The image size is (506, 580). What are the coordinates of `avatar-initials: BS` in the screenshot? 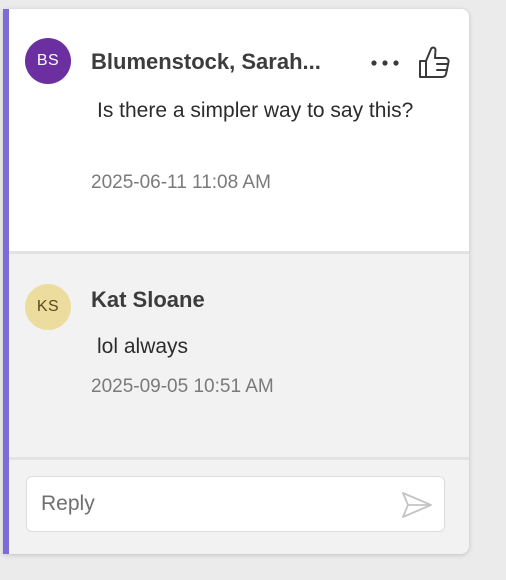 It's located at (48, 60).